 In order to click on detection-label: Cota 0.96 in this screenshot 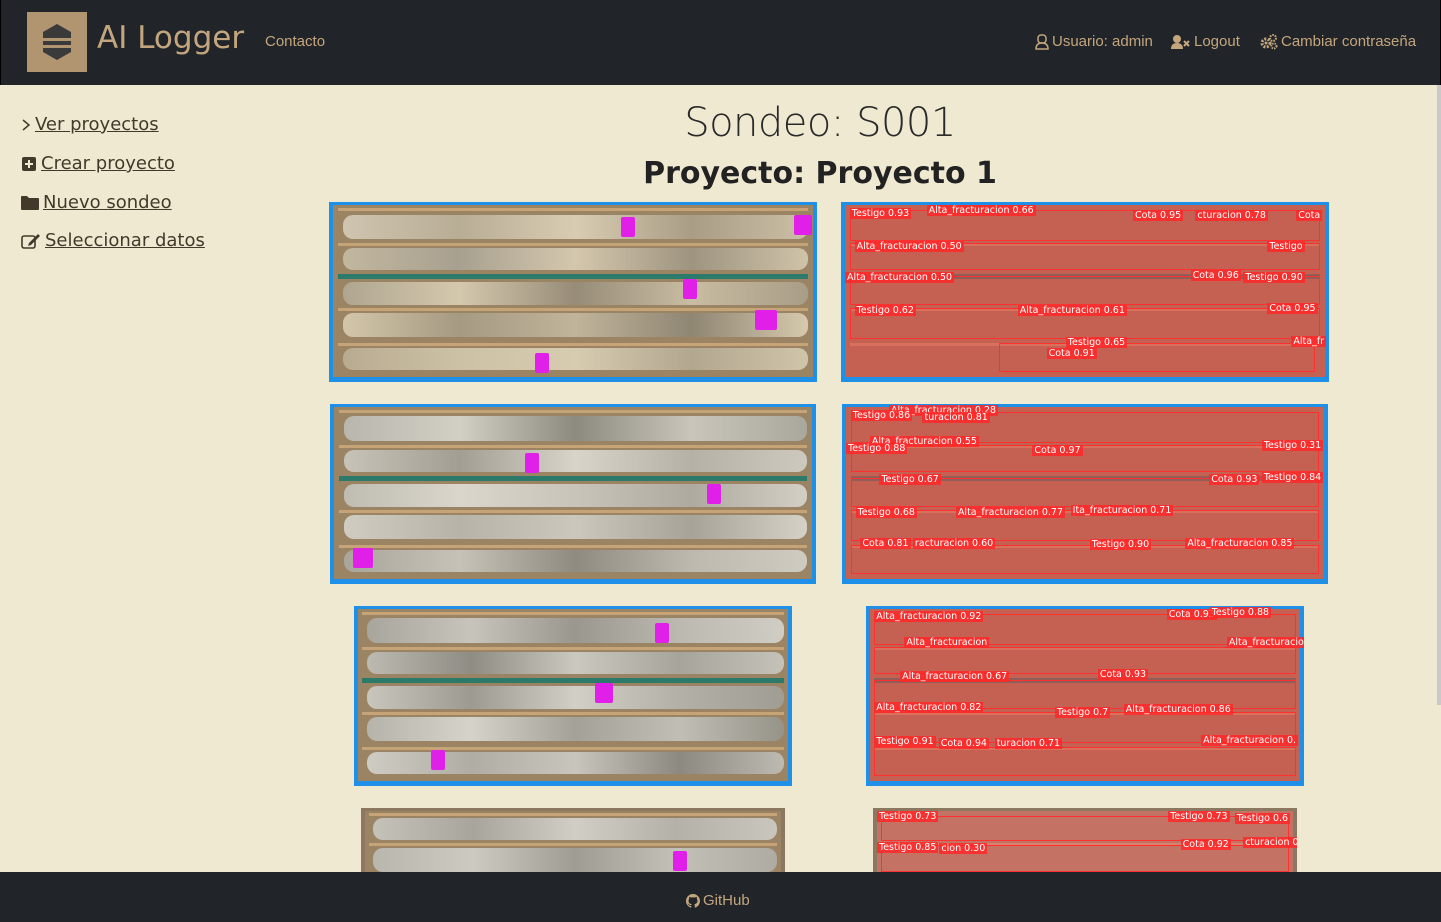, I will do `click(1215, 276)`.